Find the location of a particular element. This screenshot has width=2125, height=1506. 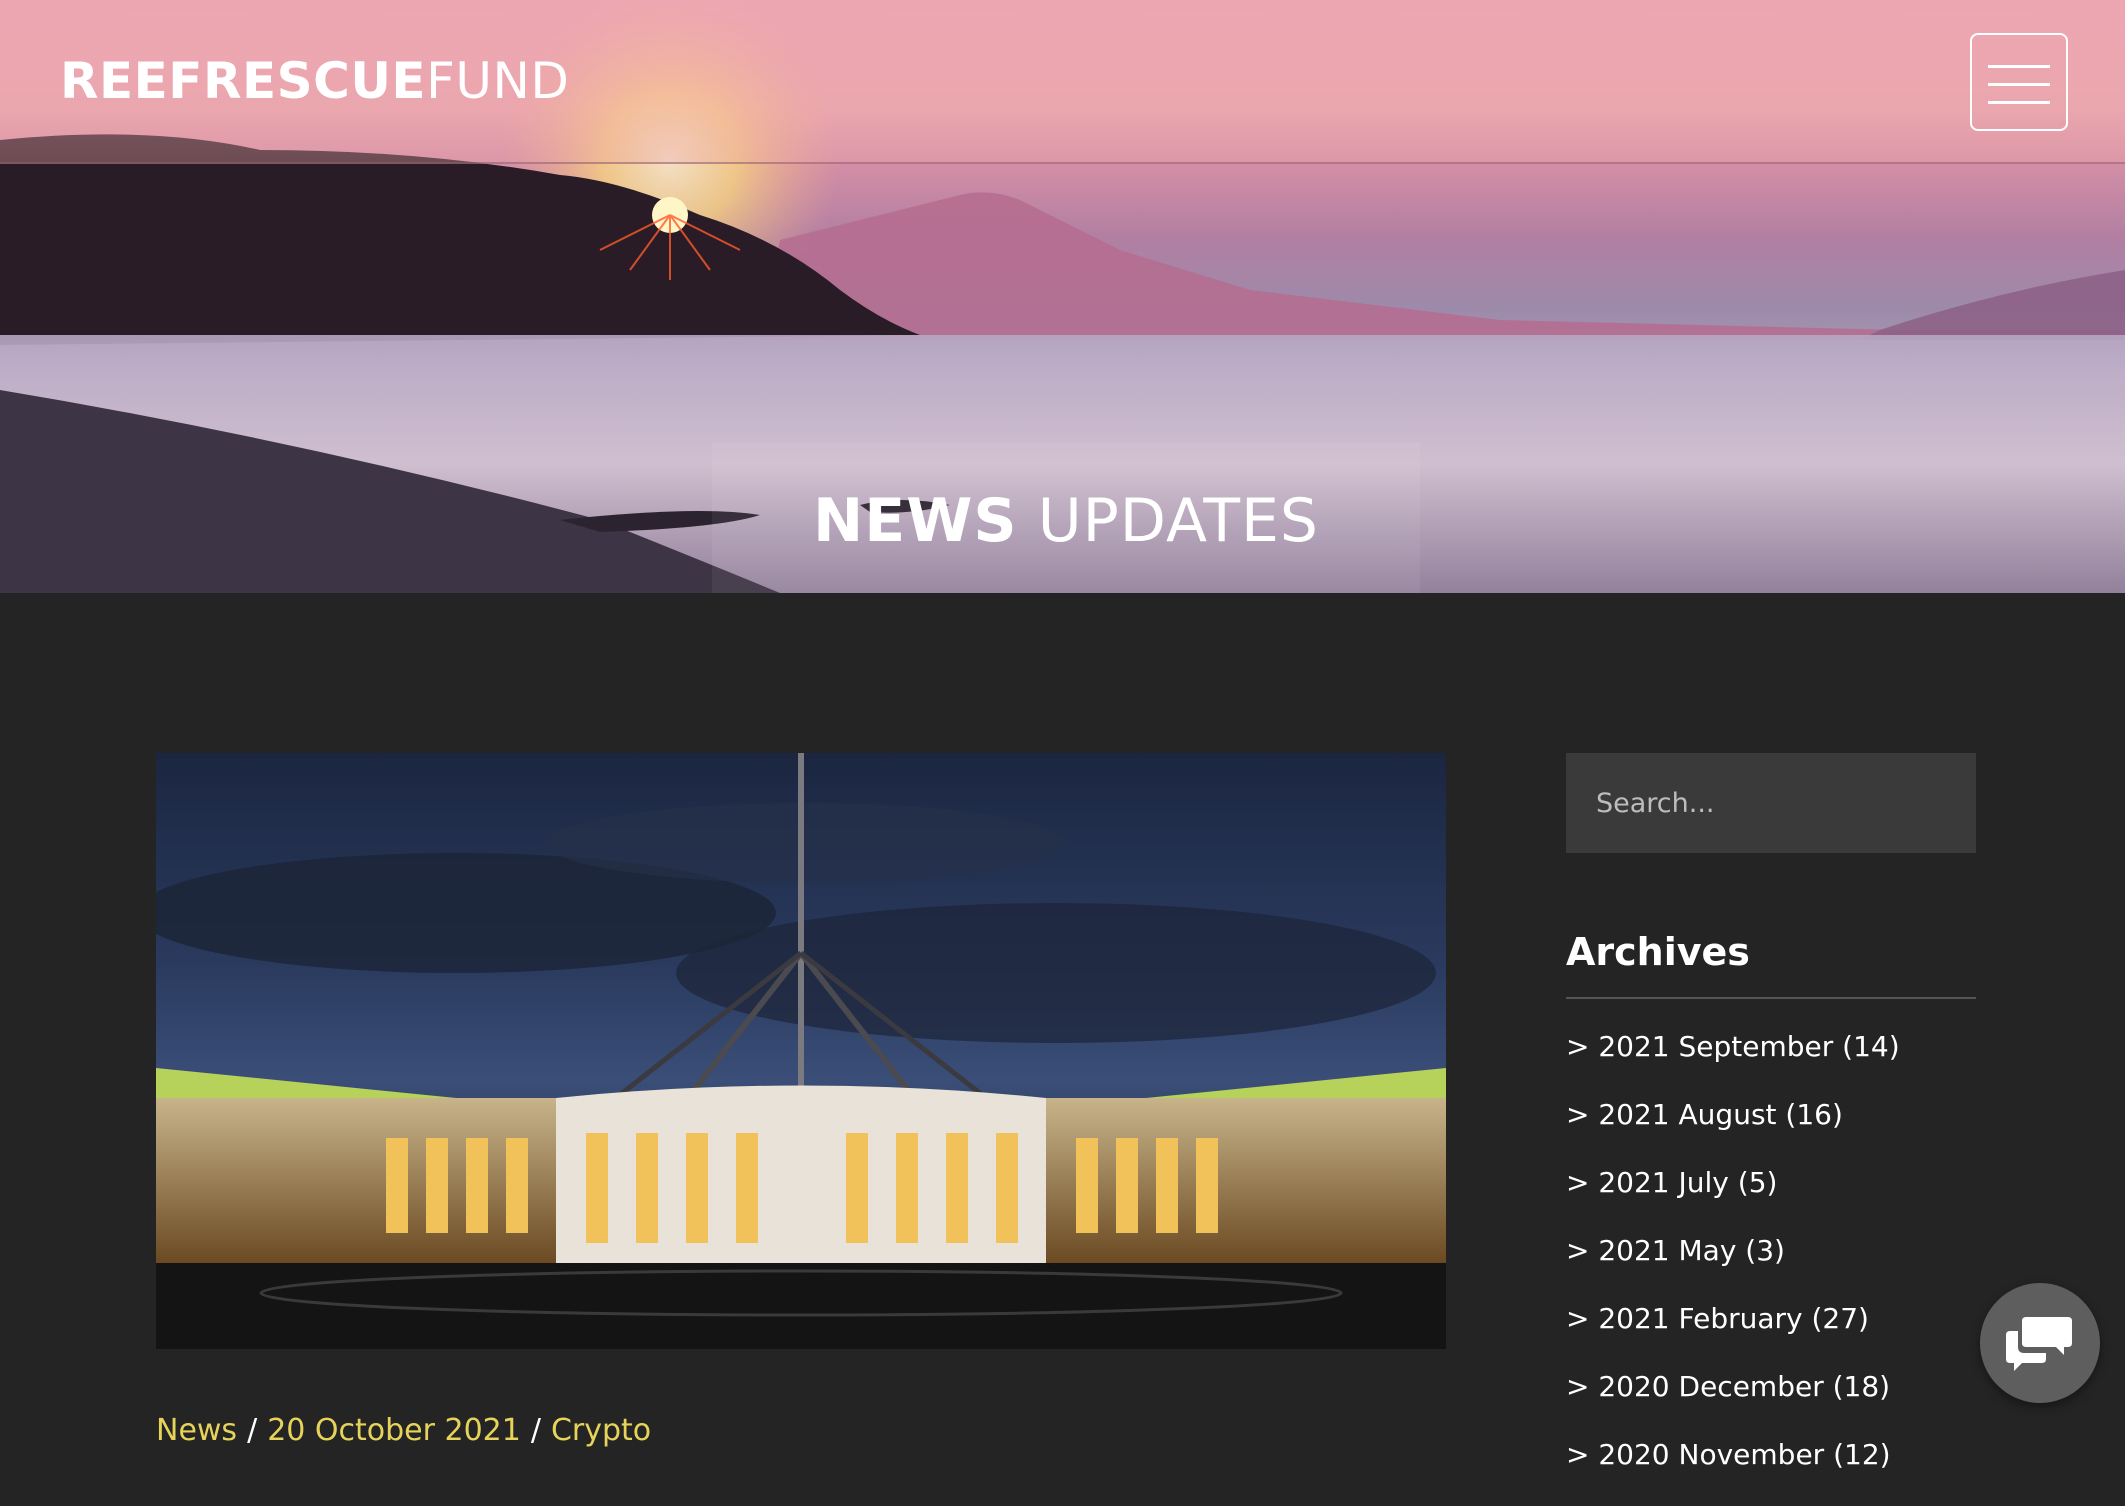

post-category-link: News is located at coordinates (196, 1430).